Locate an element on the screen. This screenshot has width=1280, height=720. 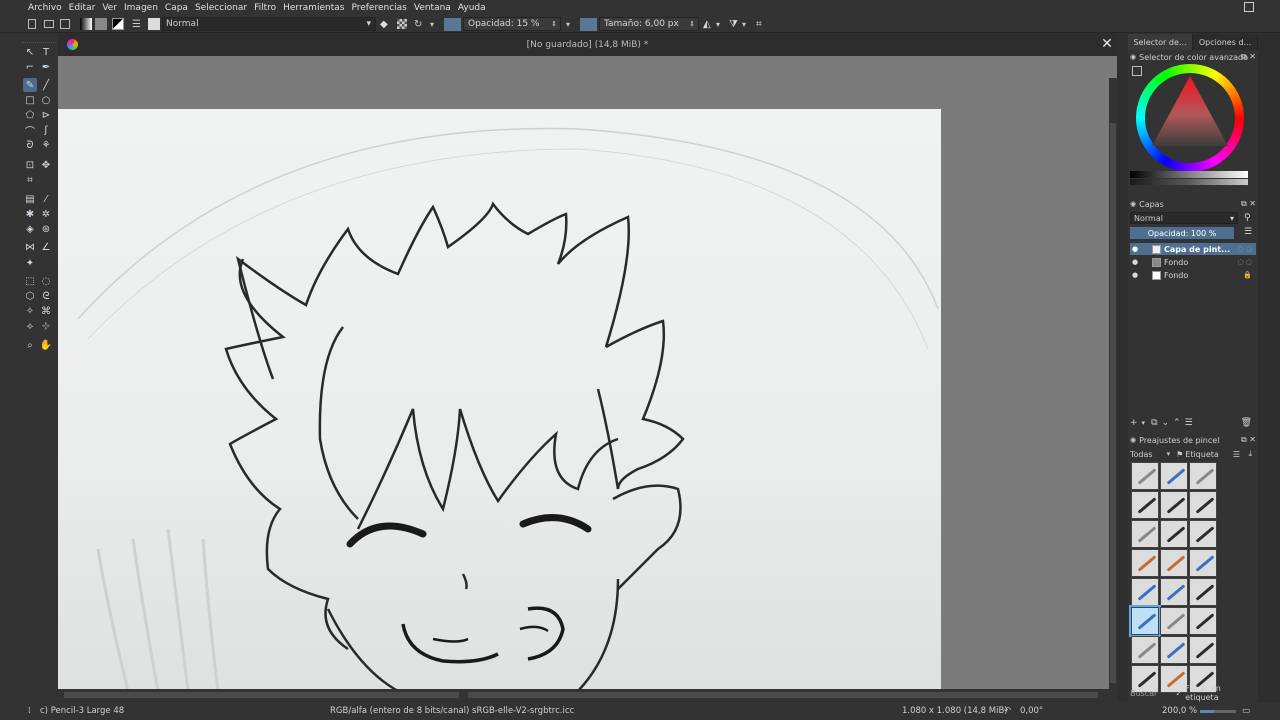
layer-row: ● Capa de pint... ◌ ◌ is located at coordinates (1193, 249).